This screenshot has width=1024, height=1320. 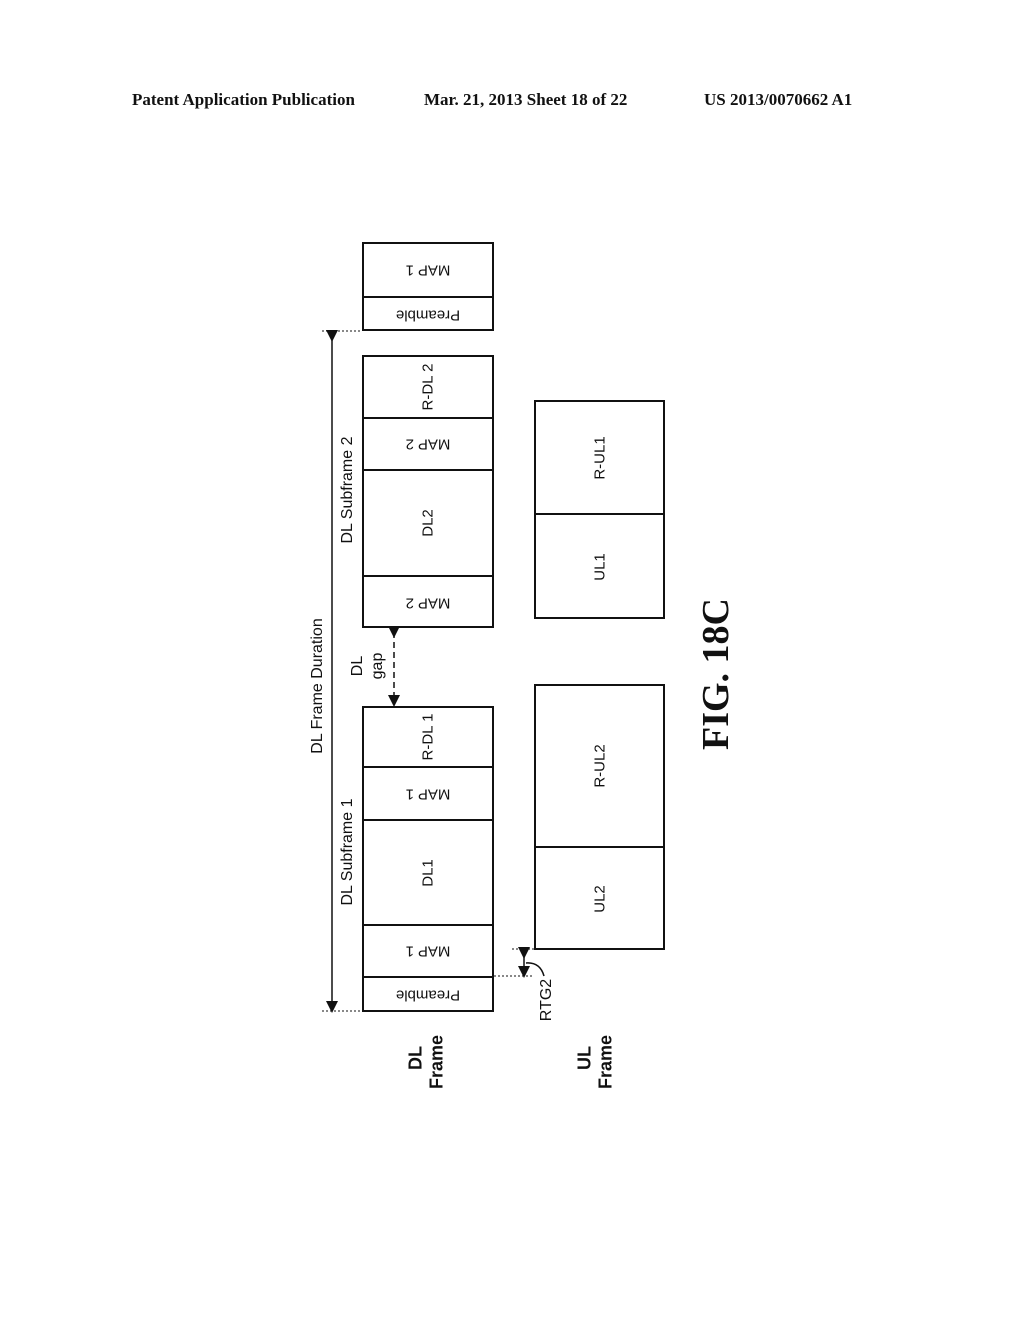 I want to click on sf2-map2-a: MAP 2, so click(x=428, y=602).